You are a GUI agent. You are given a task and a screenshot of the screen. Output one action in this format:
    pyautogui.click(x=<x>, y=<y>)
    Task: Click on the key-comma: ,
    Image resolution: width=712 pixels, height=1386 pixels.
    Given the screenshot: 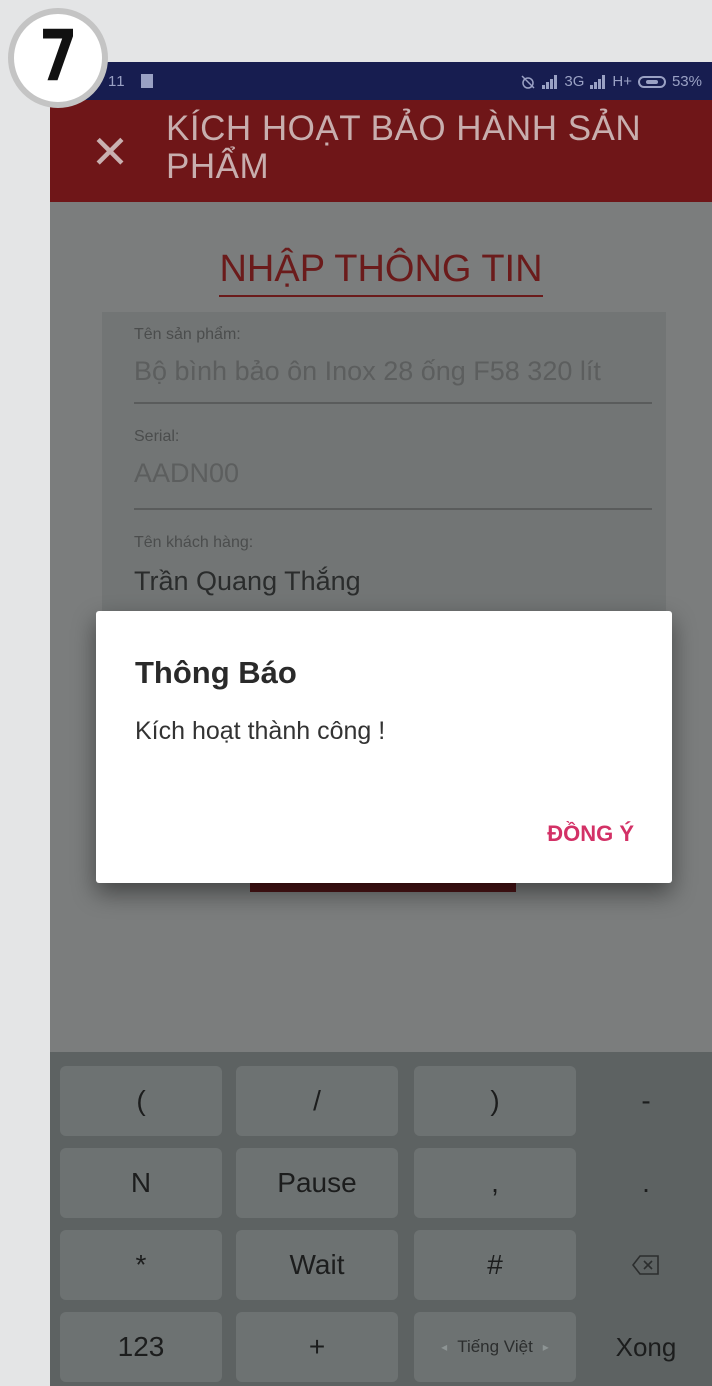 What is the action you would take?
    pyautogui.click(x=495, y=1183)
    